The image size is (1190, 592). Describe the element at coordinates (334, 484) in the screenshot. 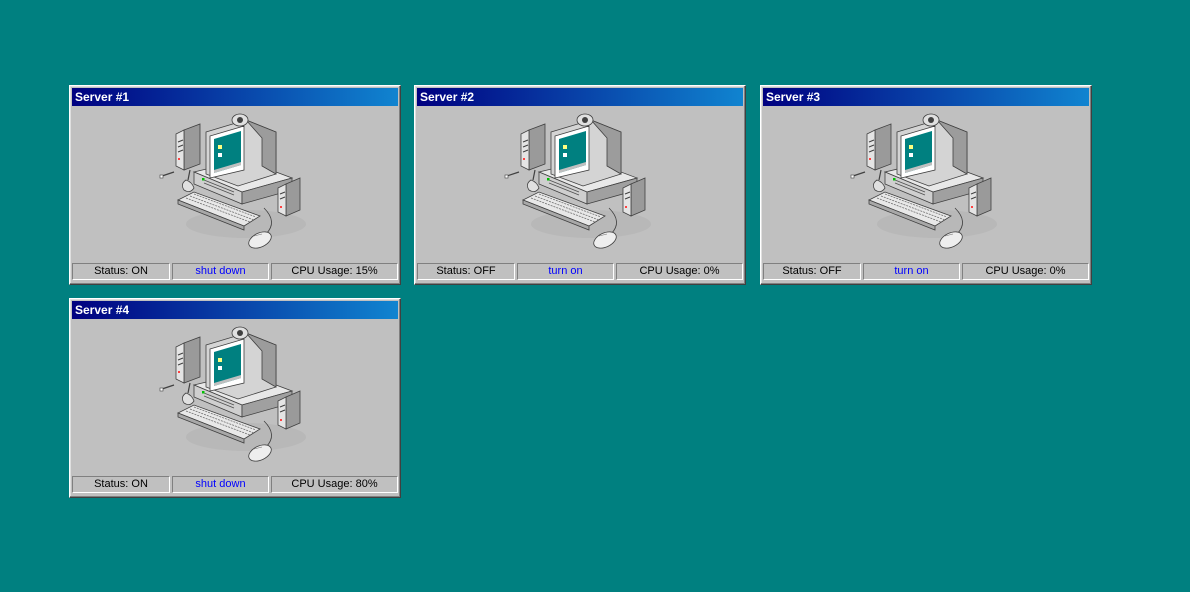

I see `cpu-usage-text: CPU Usage: 80%` at that location.